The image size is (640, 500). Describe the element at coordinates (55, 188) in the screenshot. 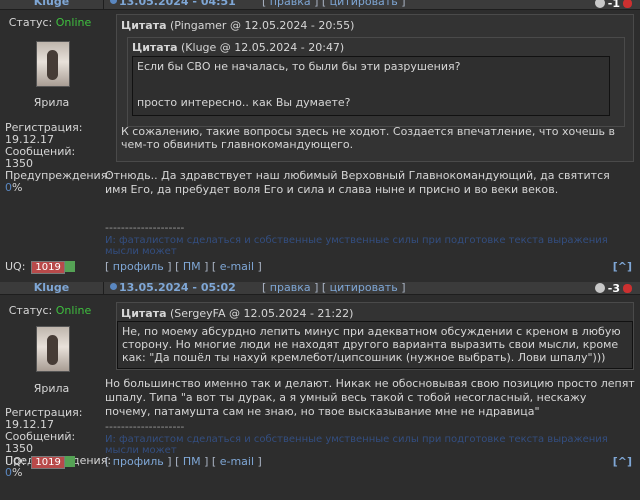

I see `warnings-value: 0%` at that location.